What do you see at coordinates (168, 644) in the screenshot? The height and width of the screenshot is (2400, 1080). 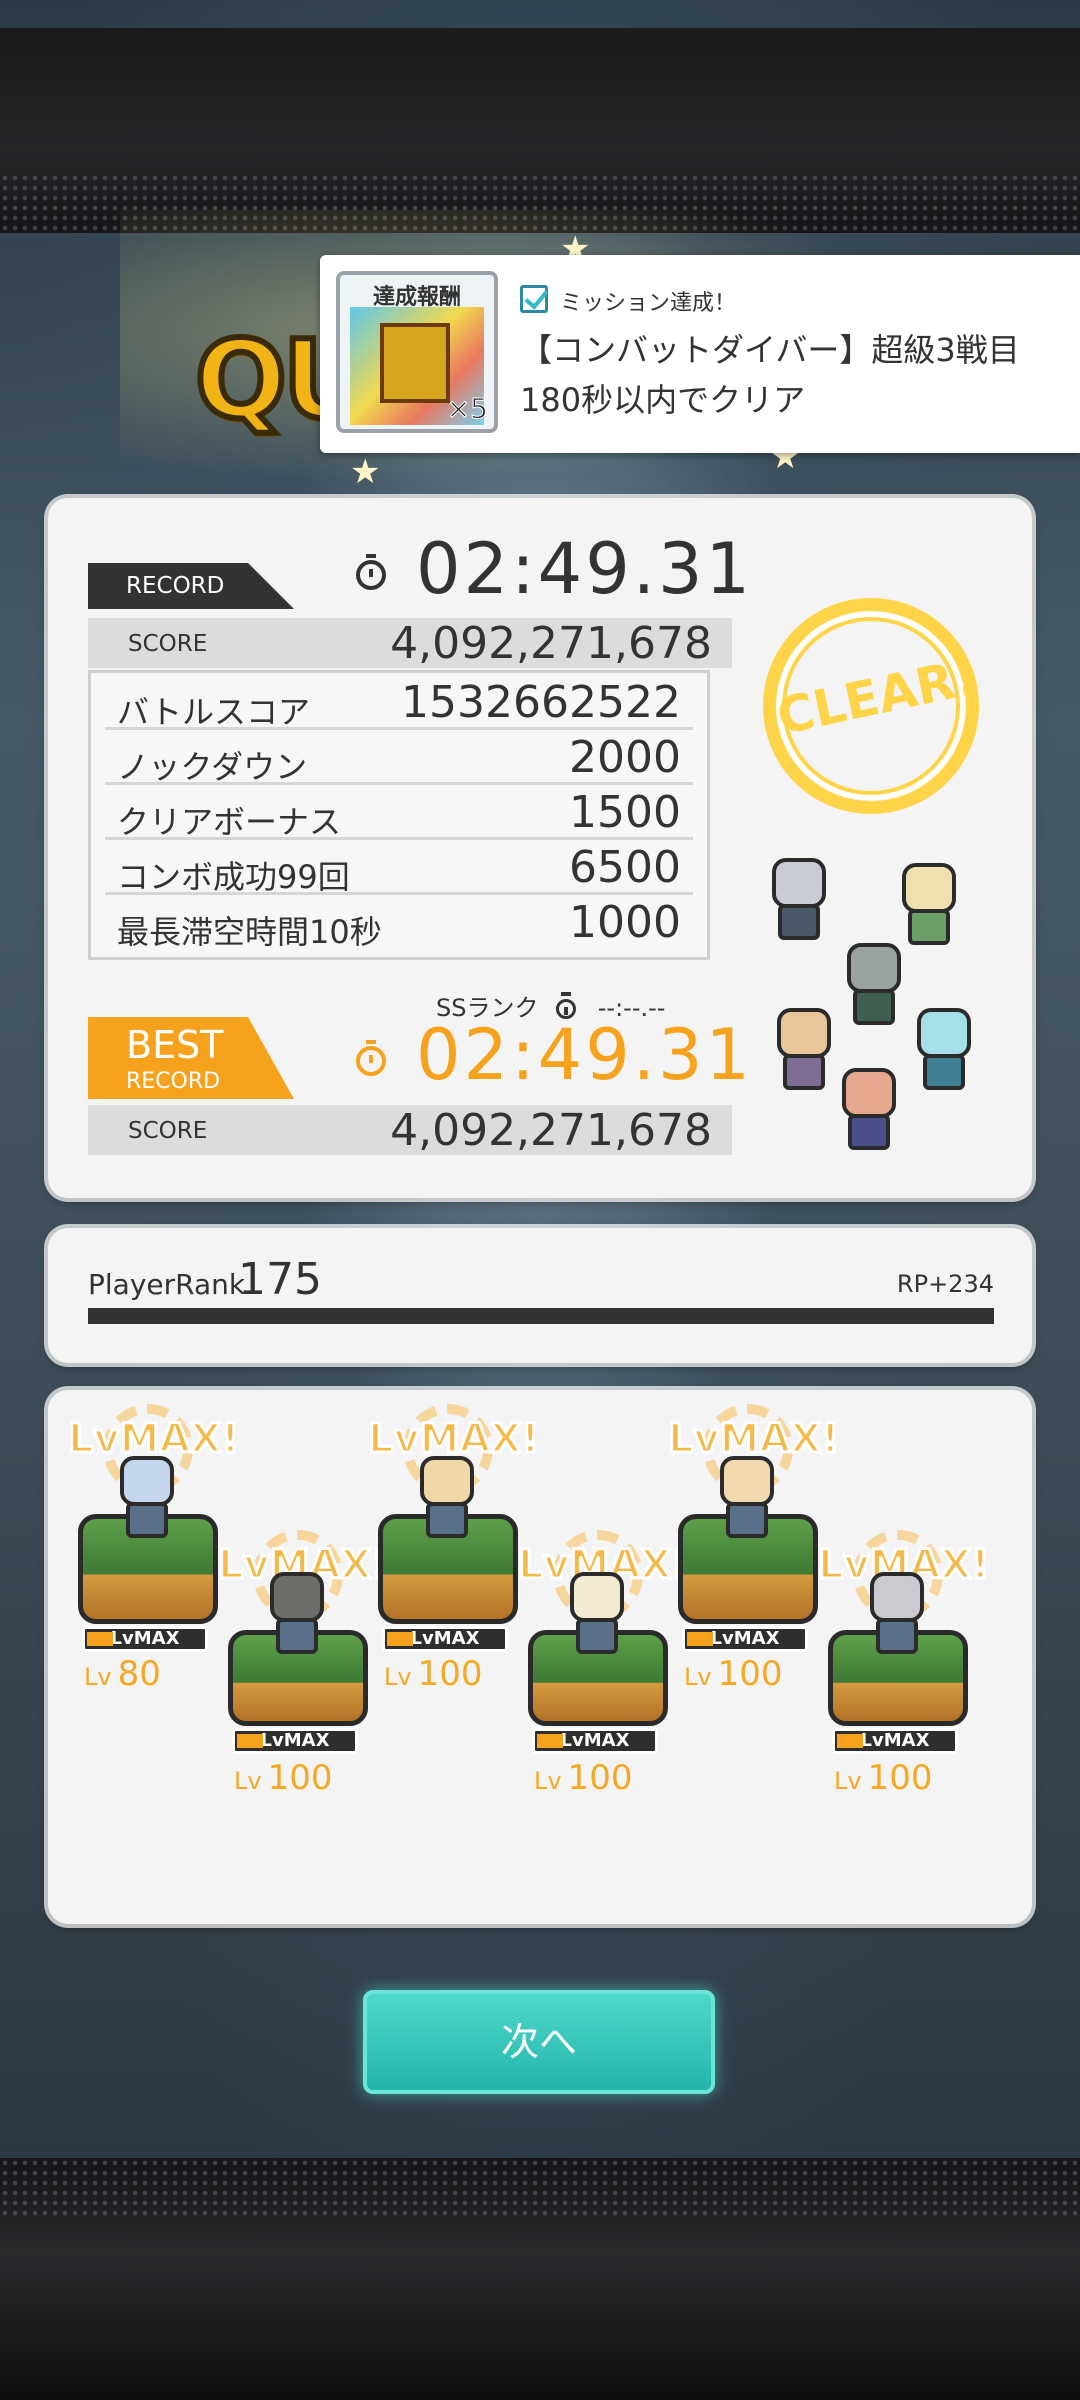 I see `score-label: SCORE` at bounding box center [168, 644].